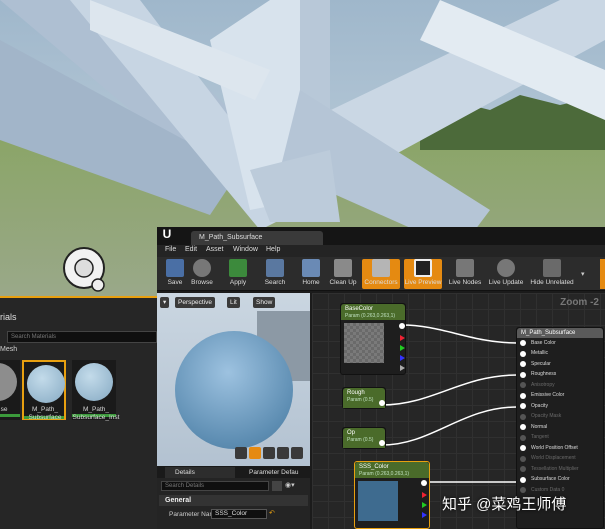 This screenshot has width=605, height=529. What do you see at coordinates (583, 274) in the screenshot?
I see `toolbar-overflow-icon: ▾` at bounding box center [583, 274].